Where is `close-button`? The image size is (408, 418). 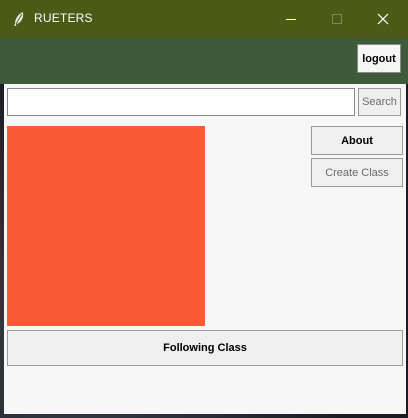
close-button is located at coordinates (383, 19).